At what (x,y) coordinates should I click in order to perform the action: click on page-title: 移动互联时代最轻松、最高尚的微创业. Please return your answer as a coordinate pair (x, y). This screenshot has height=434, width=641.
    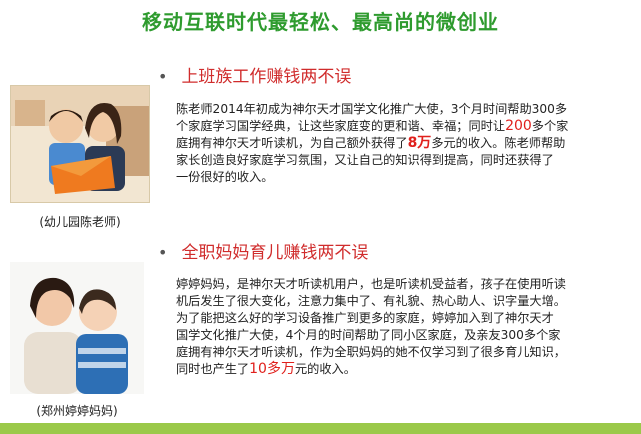
    Looking at the image, I should click on (320, 22).